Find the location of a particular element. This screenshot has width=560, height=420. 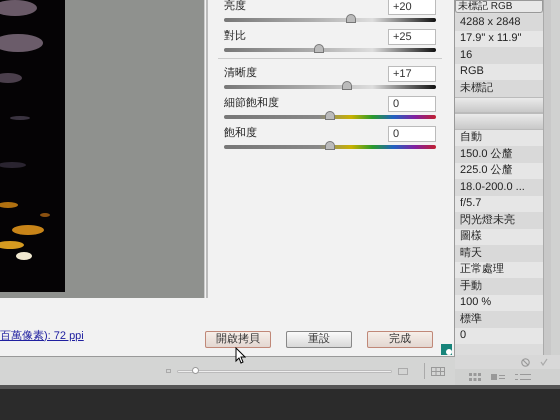

dialog-button: 完成 is located at coordinates (400, 339).